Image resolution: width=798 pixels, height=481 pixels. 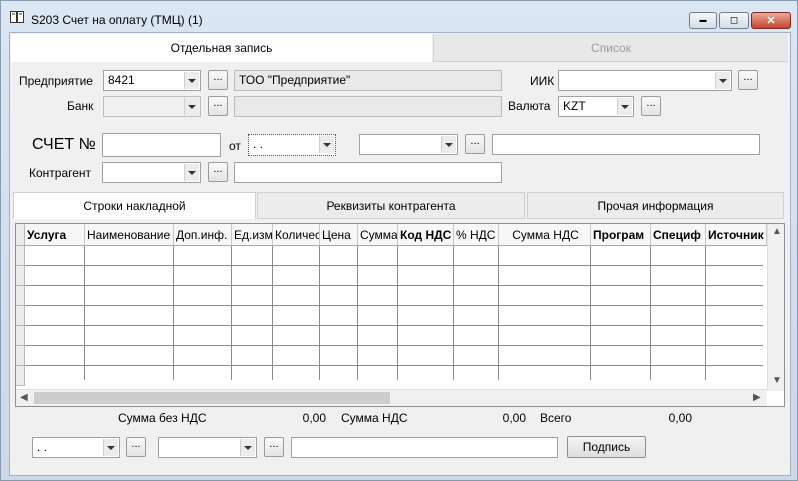 I want to click on tab-single-record-label: Отдельная запись, so click(x=221, y=48).